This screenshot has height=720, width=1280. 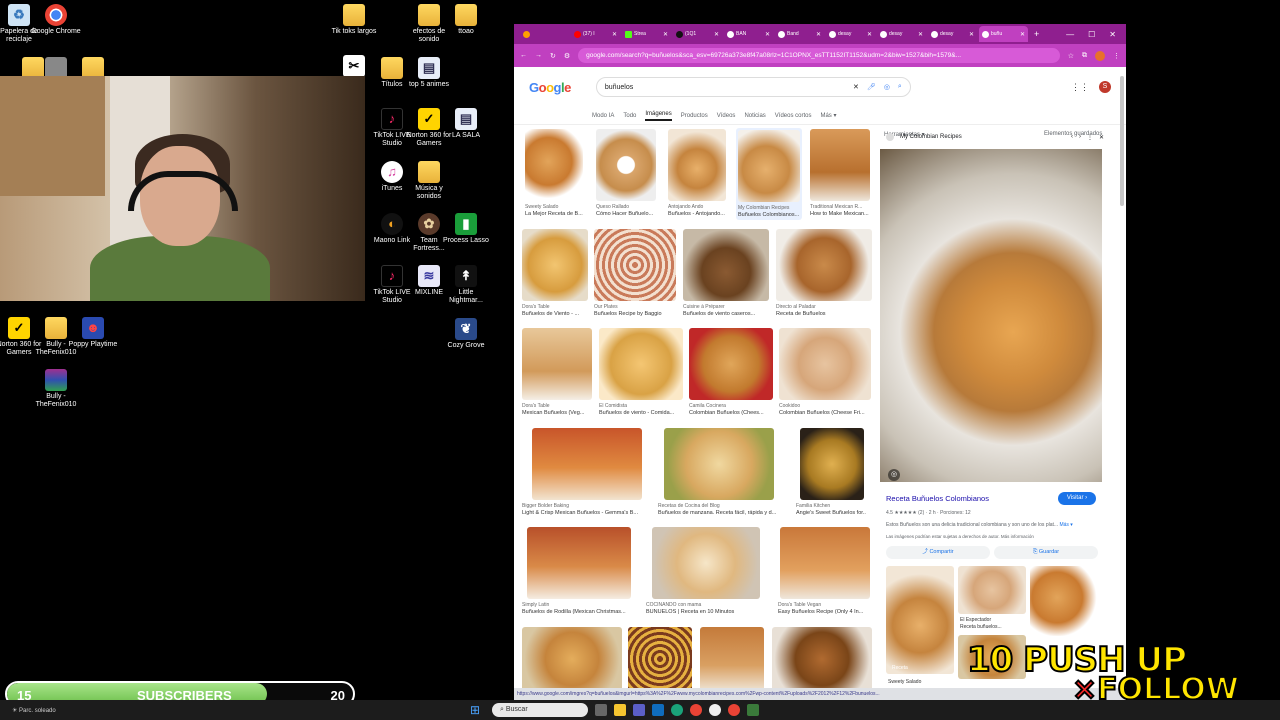 What do you see at coordinates (1072, 137) in the screenshot?
I see `prev-icon: ‹` at bounding box center [1072, 137].